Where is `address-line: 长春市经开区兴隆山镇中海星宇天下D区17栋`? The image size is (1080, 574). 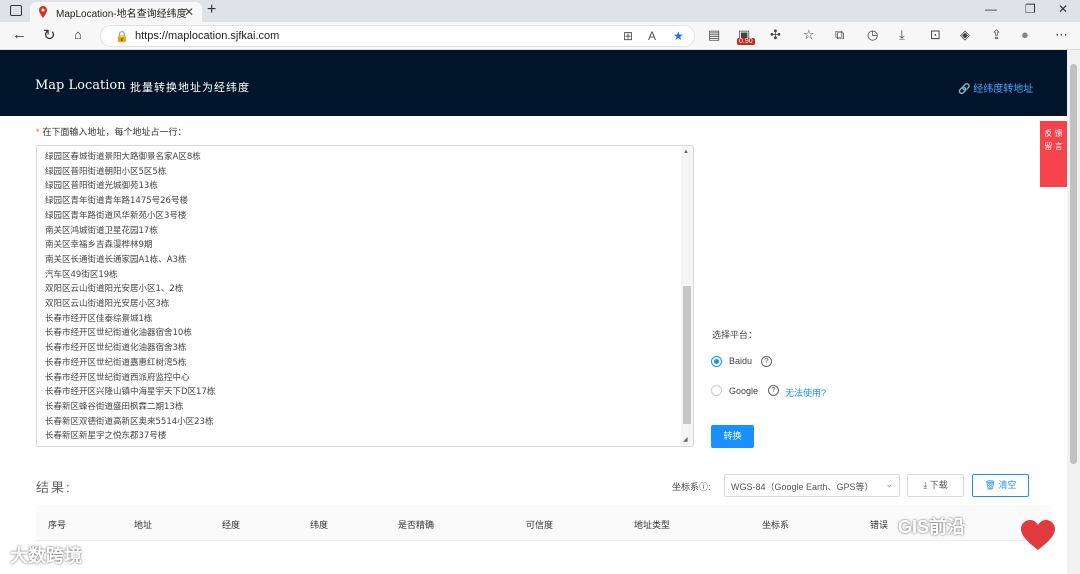
address-line: 长春市经开区兴隆山镇中海星宇天下D区17栋 is located at coordinates (130, 392).